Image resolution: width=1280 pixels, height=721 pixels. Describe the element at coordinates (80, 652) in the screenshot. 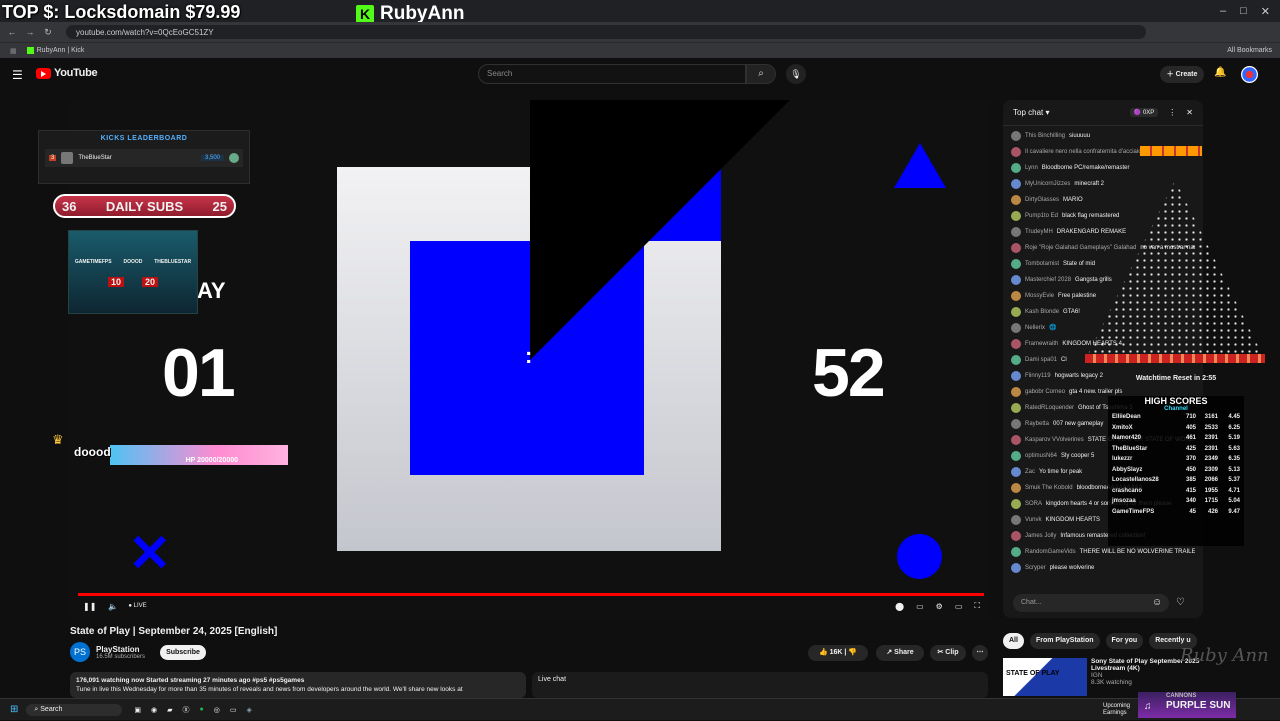

I see `playstation-logo-icon: PS` at that location.